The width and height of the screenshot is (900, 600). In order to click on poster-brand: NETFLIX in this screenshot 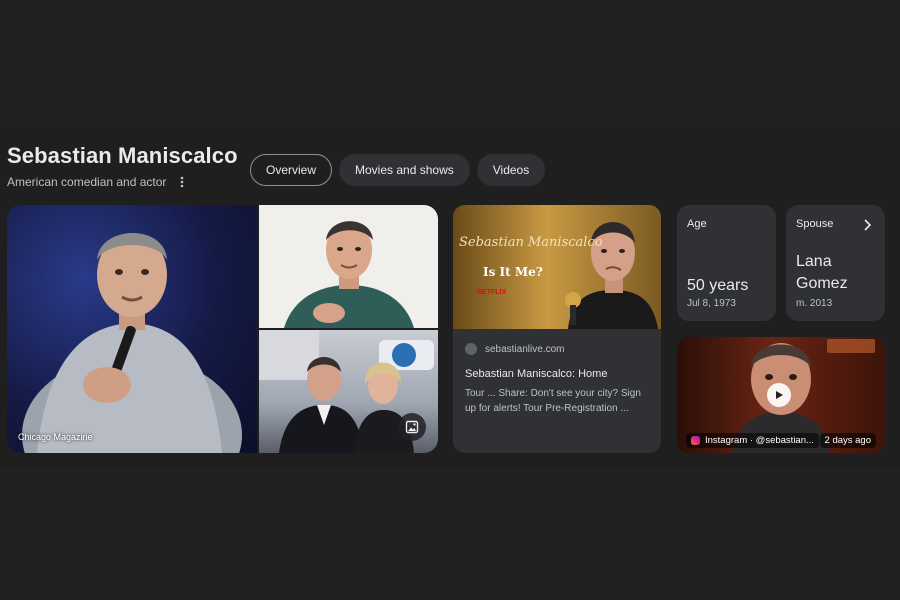, I will do `click(492, 292)`.